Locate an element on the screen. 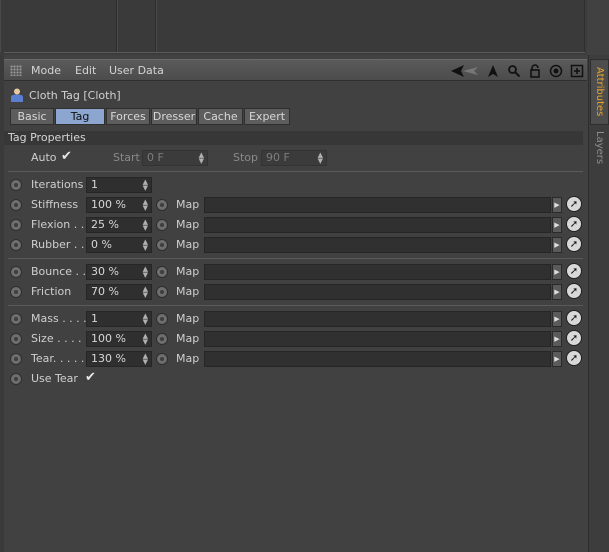 The image size is (609, 552). iterations-field: 1 ▲ ▼ is located at coordinates (119, 185).